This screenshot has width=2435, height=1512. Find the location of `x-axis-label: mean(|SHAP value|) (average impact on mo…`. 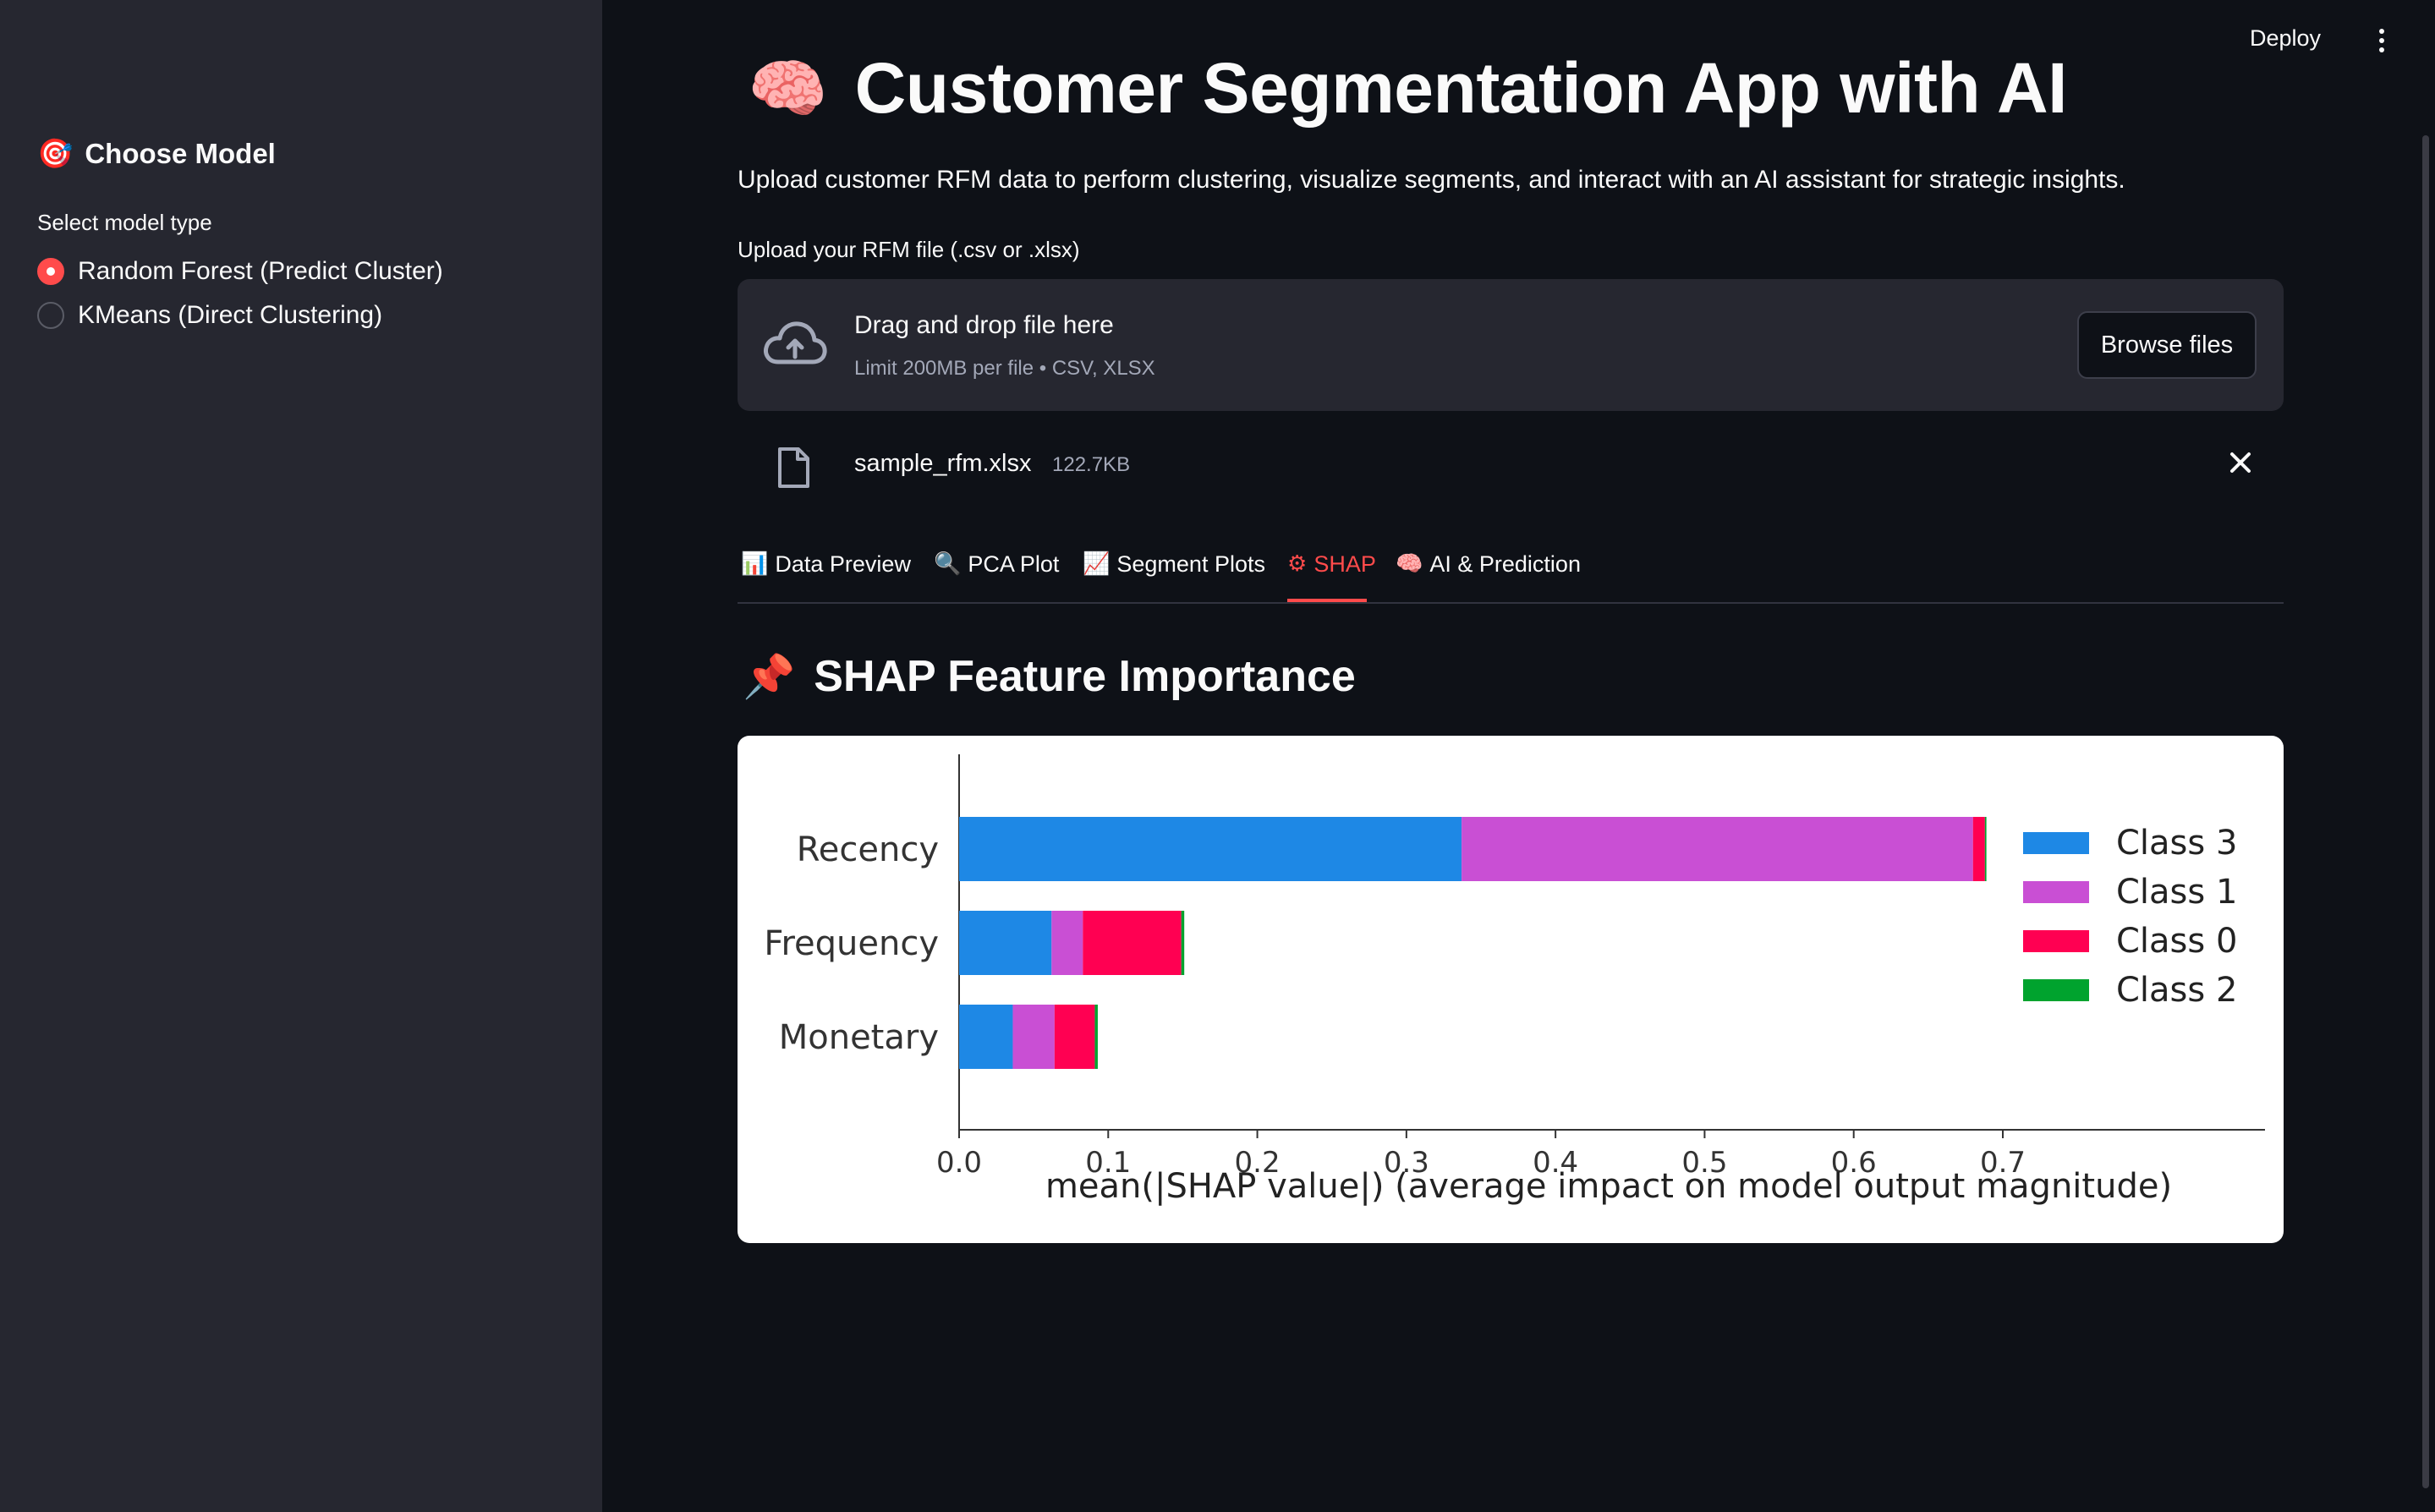

x-axis-label: mean(|SHAP value|) (average impact on mo… is located at coordinates (1608, 1186).